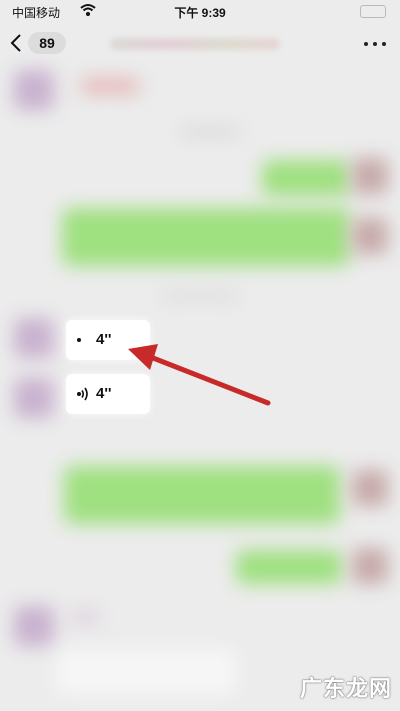 The height and width of the screenshot is (711, 400). Describe the element at coordinates (85, 617) in the screenshot. I see `sender-name-blurred` at that location.